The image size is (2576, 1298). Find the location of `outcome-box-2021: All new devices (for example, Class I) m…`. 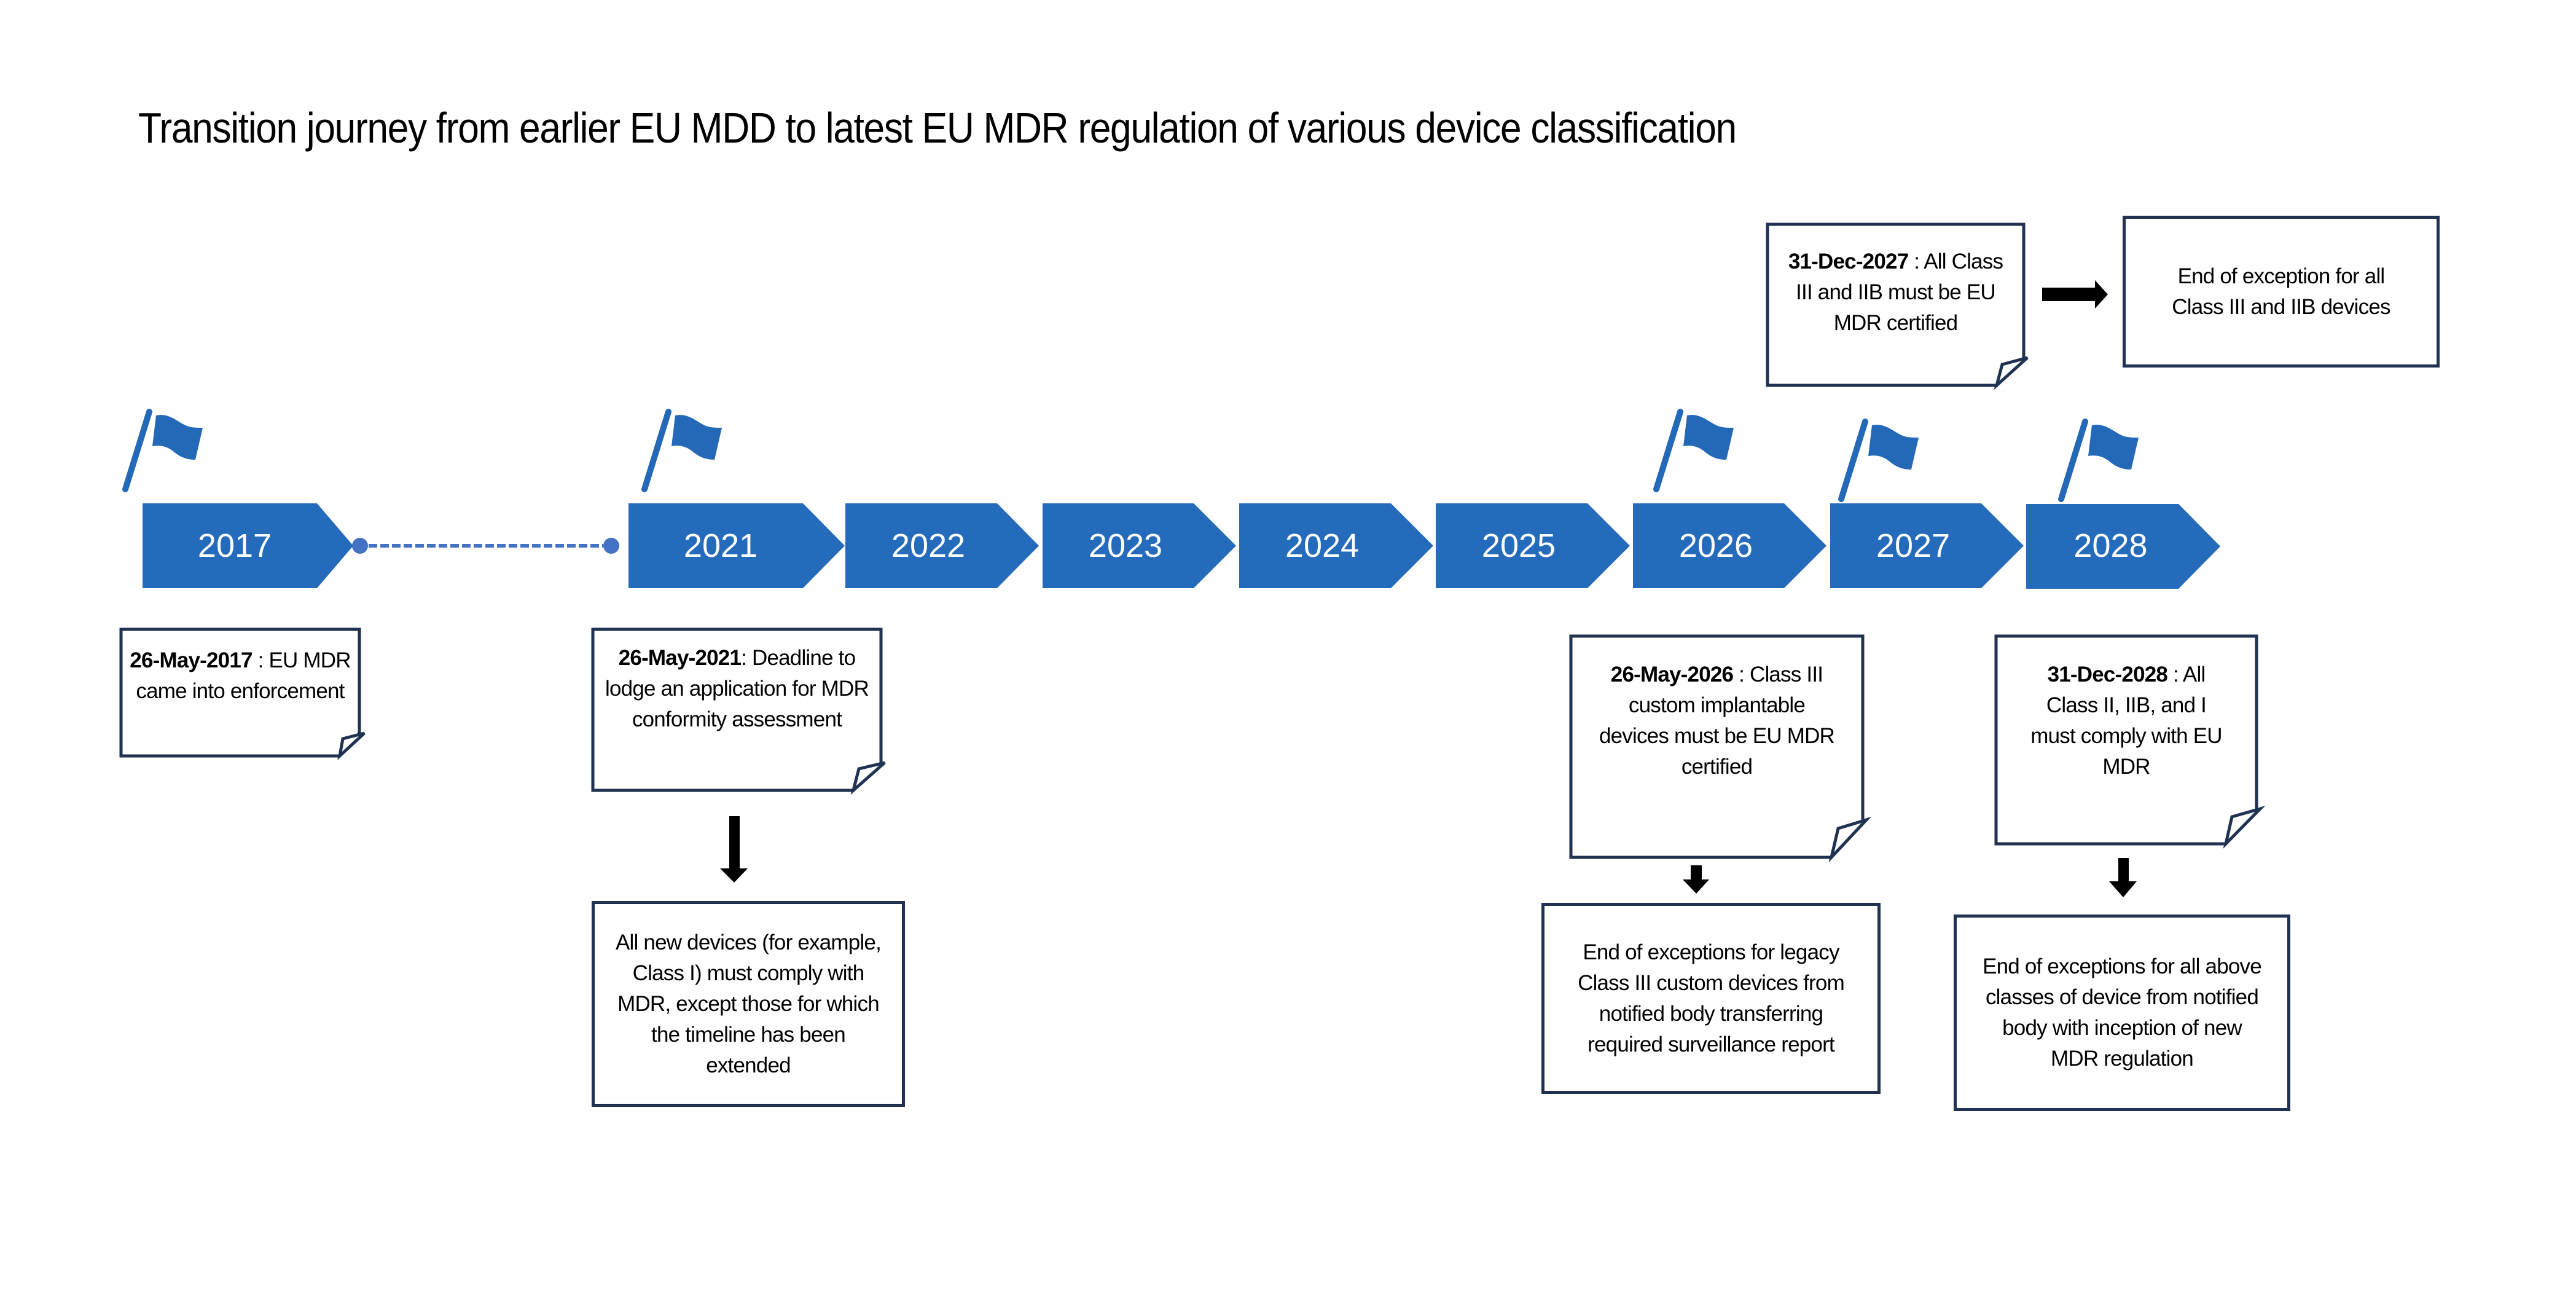

outcome-box-2021: All new devices (for example, Class I) m… is located at coordinates (749, 1004).